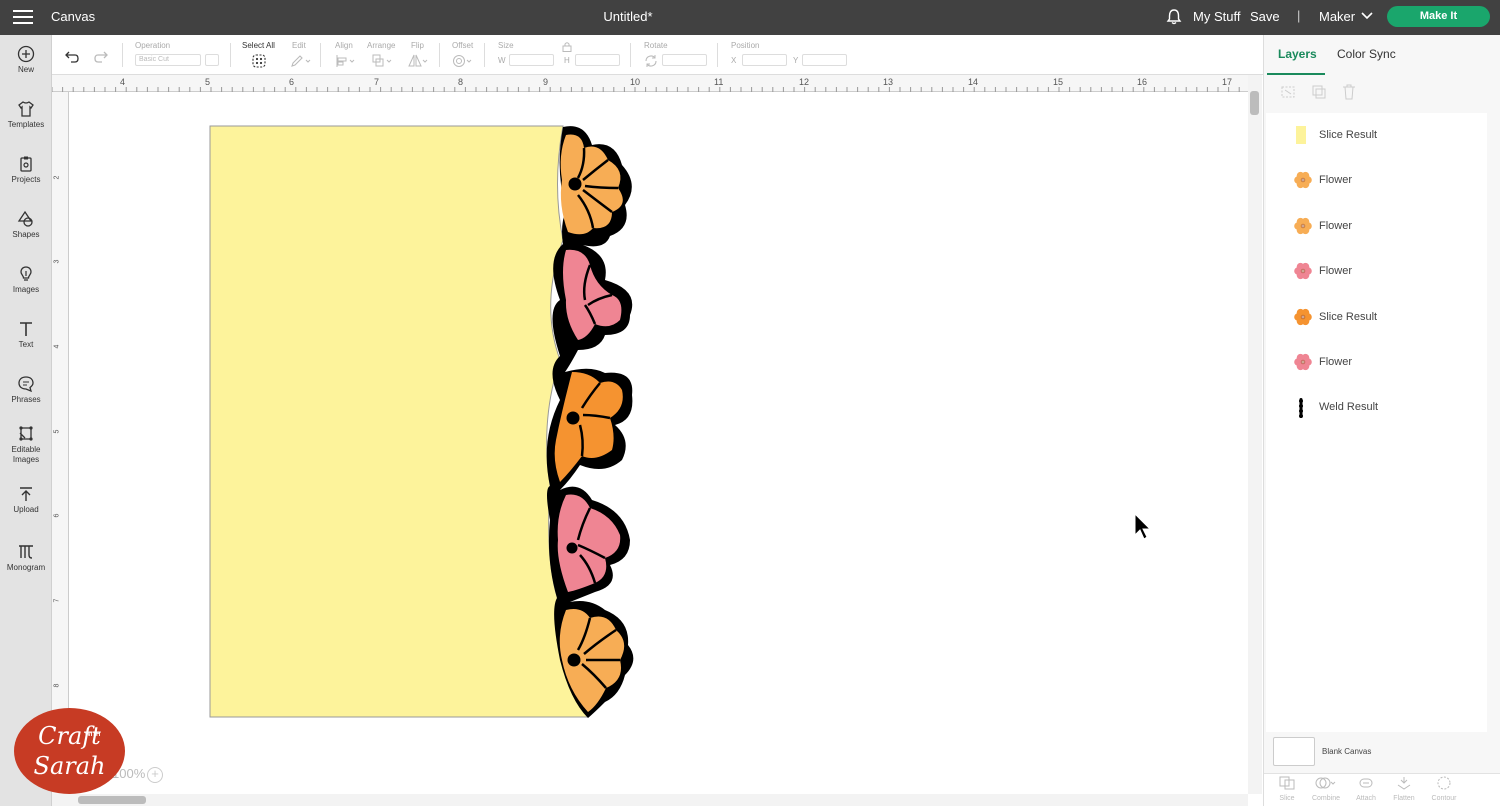 The image size is (1500, 806). Describe the element at coordinates (824, 60) in the screenshot. I see `y-input` at that location.